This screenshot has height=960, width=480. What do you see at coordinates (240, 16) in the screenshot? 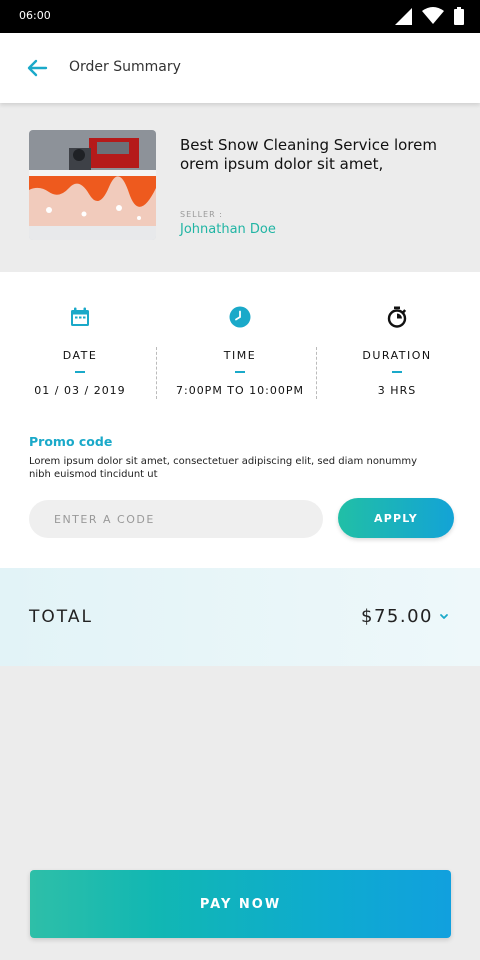
I see `status-bar: 06:00` at bounding box center [240, 16].